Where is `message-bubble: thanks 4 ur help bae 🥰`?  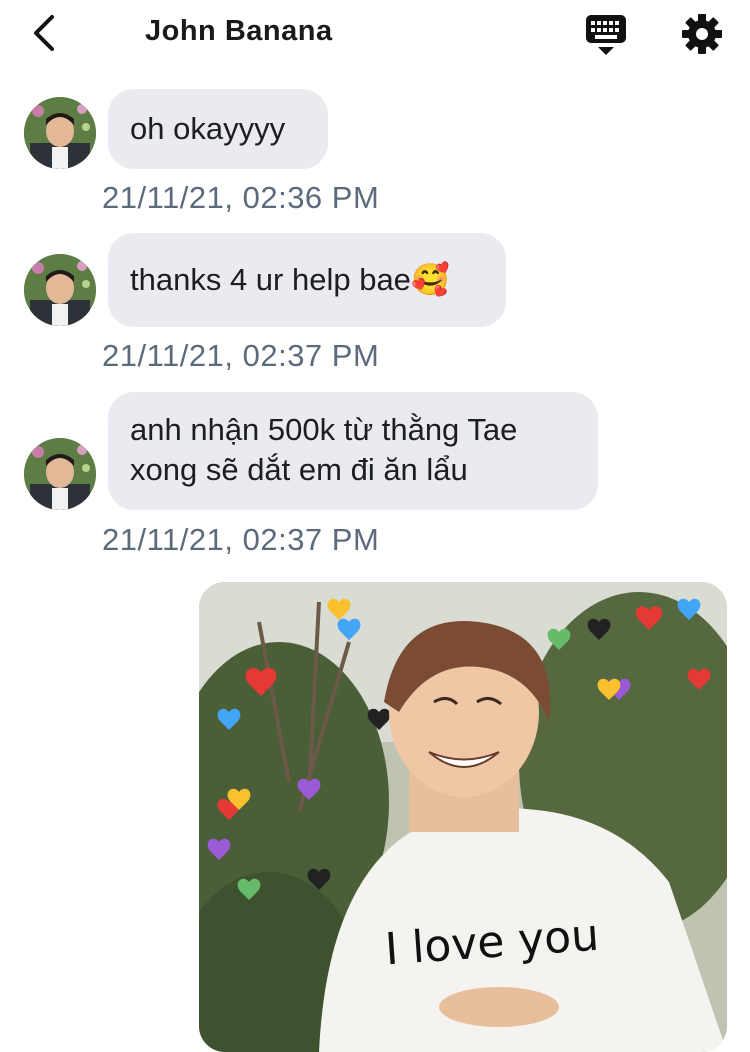
message-bubble: thanks 4 ur help bae 🥰 is located at coordinates (307, 280).